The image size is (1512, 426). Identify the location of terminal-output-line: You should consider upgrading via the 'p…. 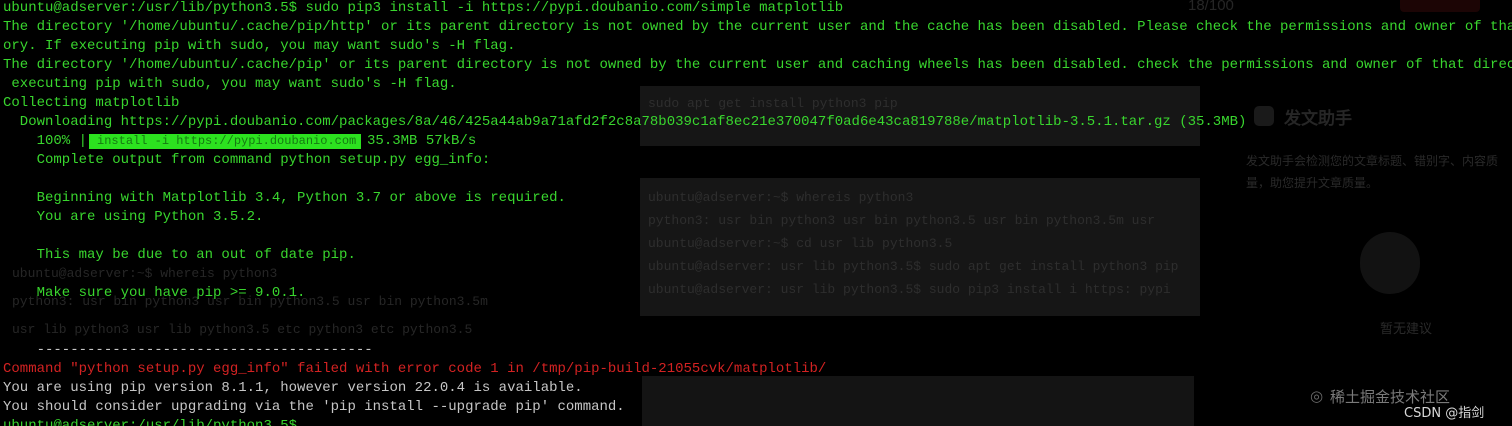
(314, 407).